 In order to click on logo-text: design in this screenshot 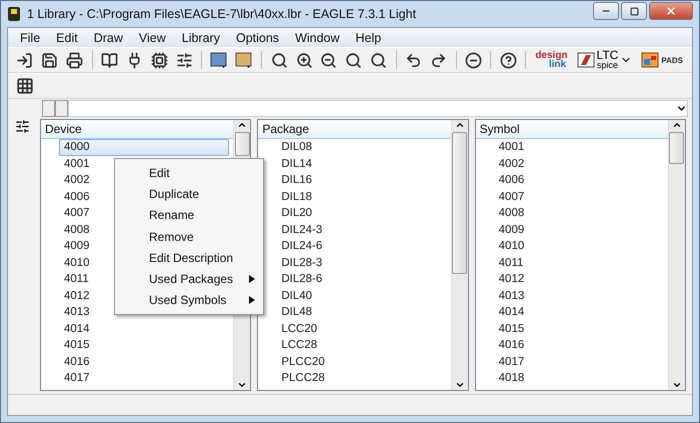, I will do `click(551, 55)`.